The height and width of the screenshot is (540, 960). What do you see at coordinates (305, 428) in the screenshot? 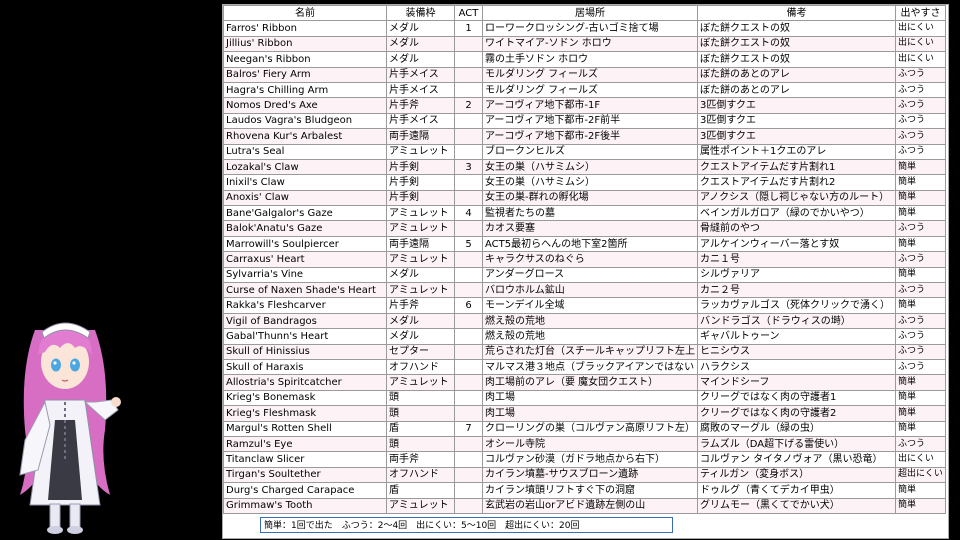
I see `cell-name: Margul's Rotten Shell` at bounding box center [305, 428].